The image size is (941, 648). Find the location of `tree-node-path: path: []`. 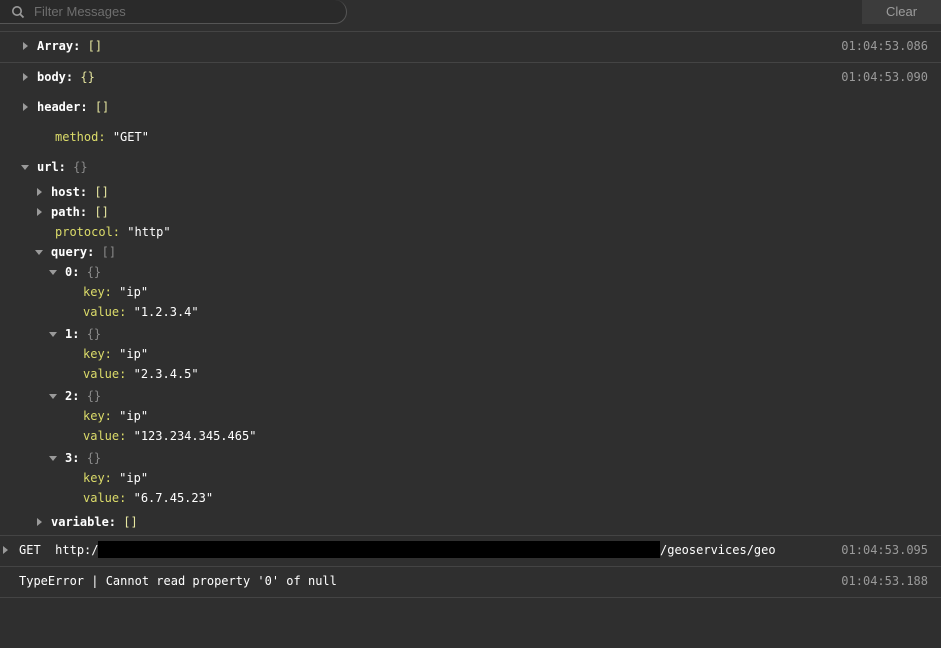

tree-node-path: path: [] is located at coordinates (80, 212).